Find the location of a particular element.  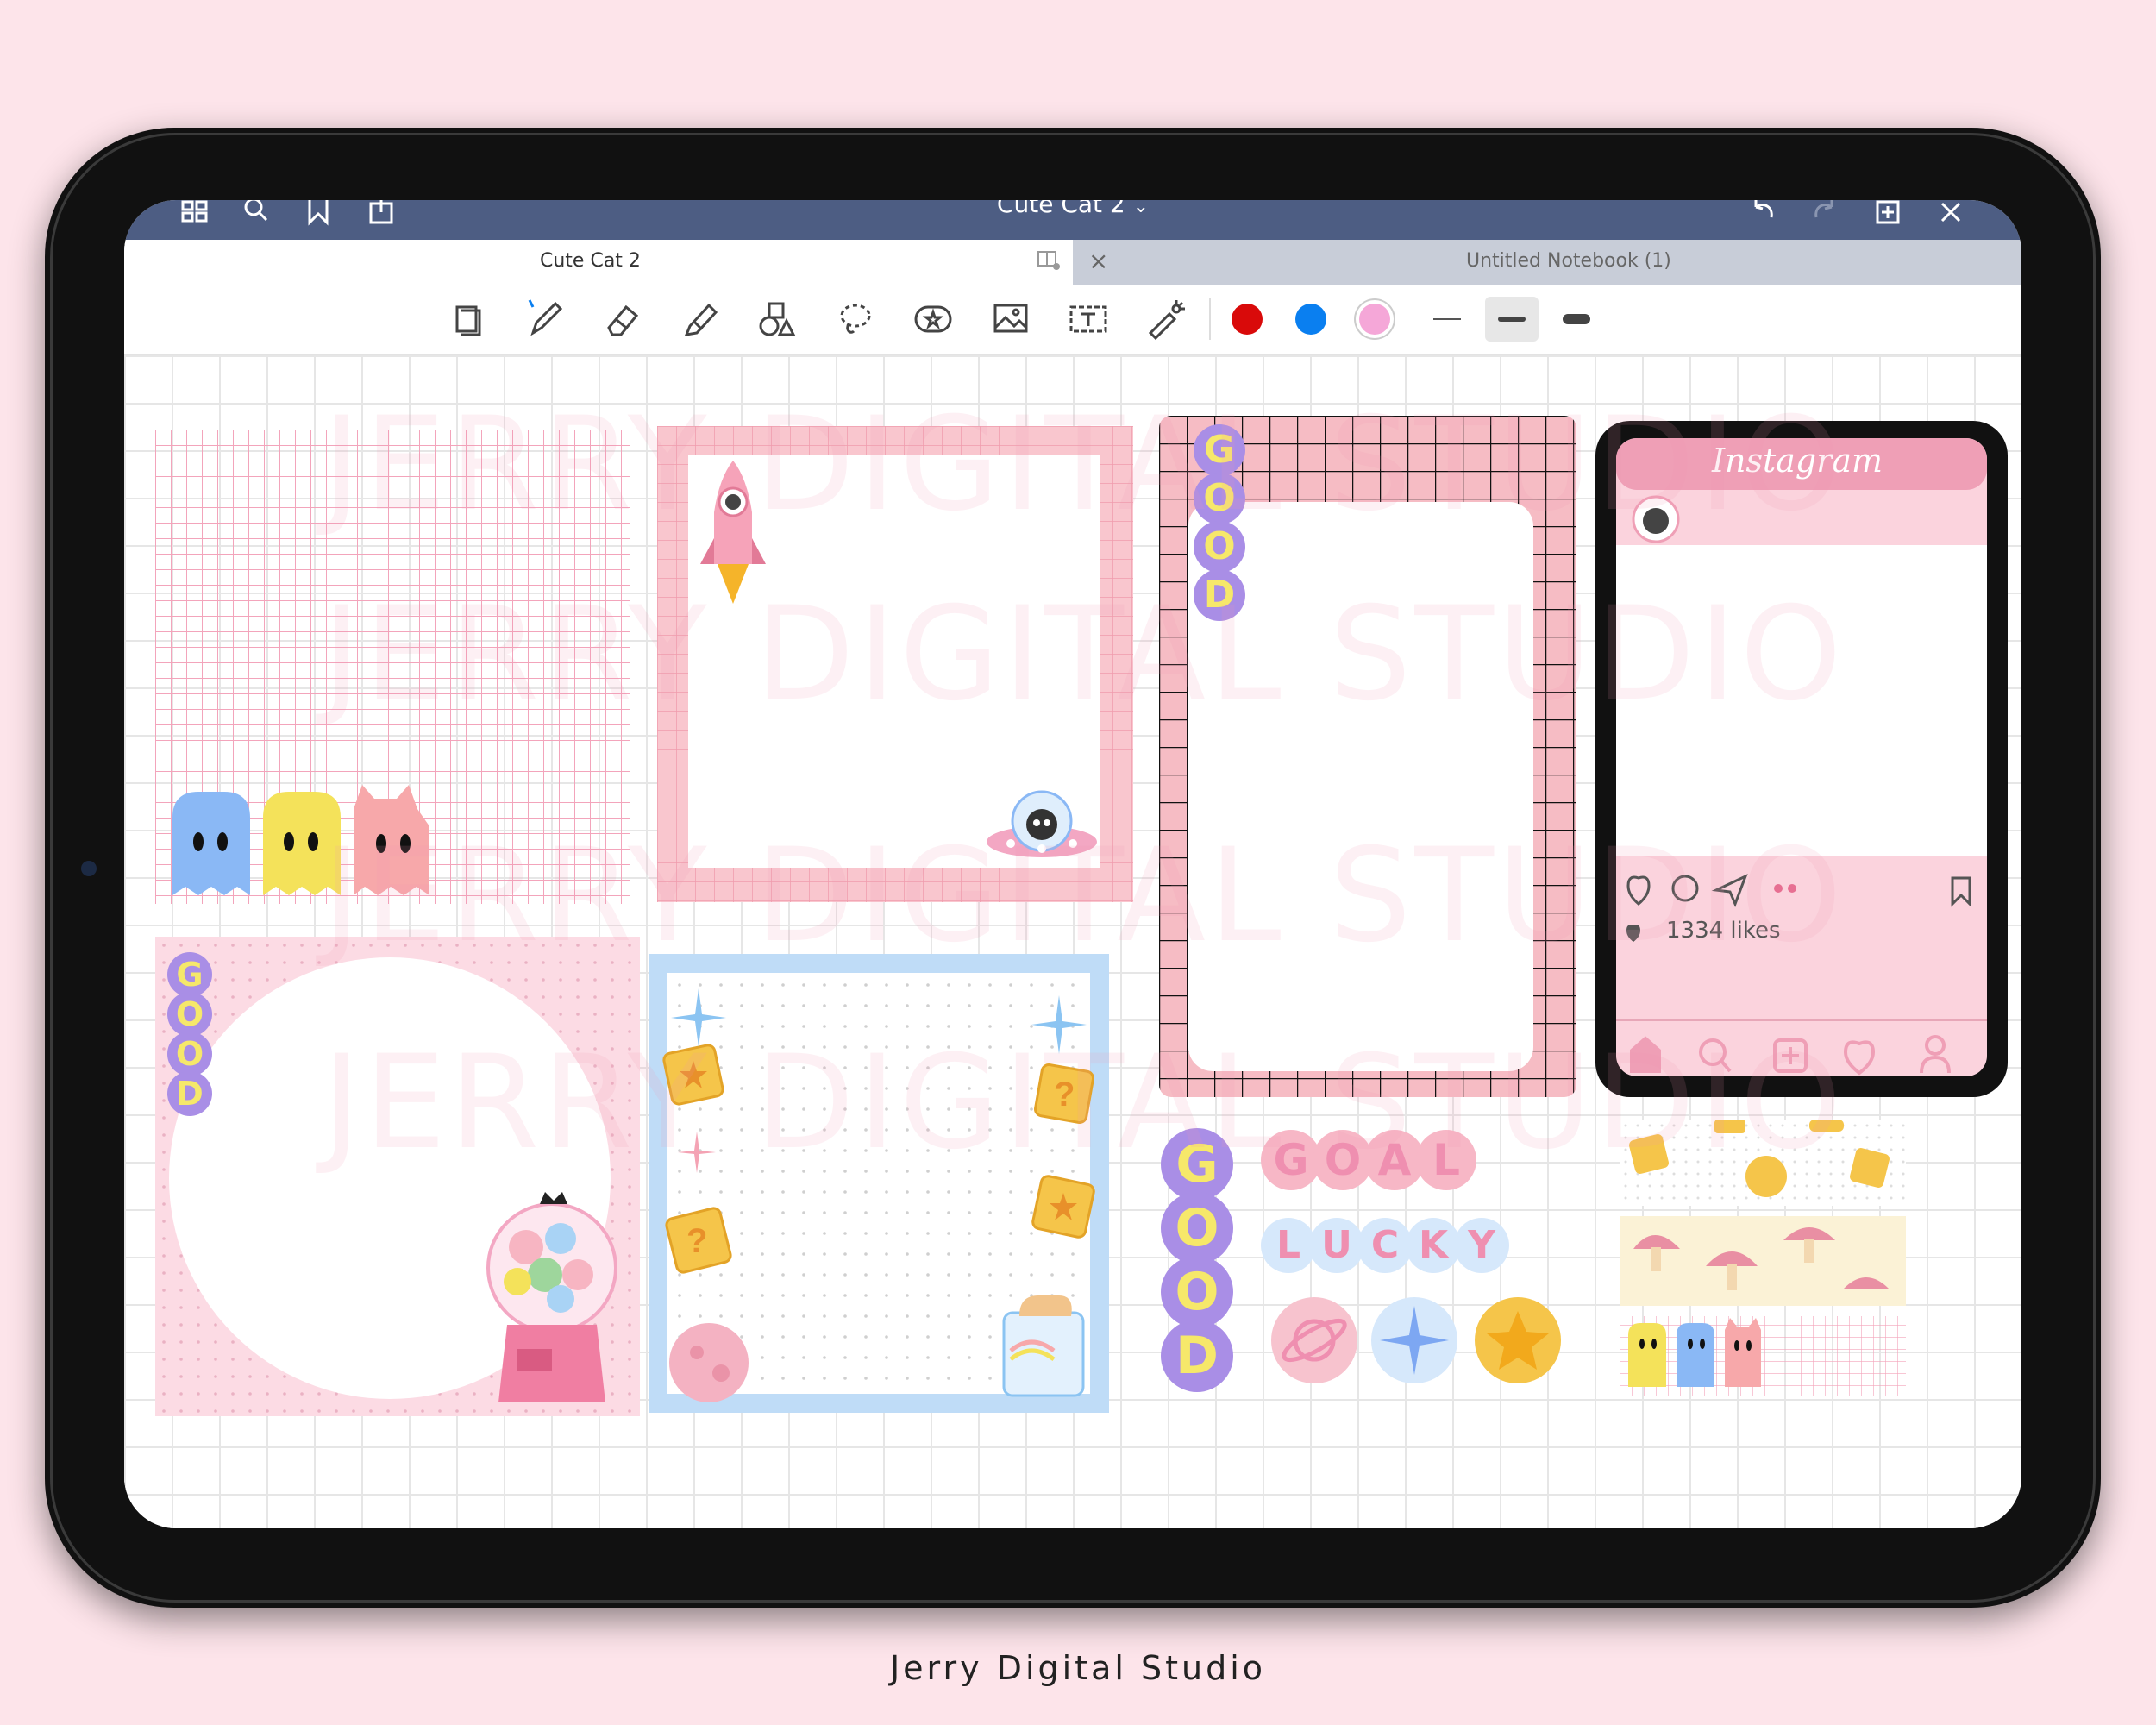

tab-bar: Cute Cat 2 × Untitled Notebook (1) is located at coordinates (1072, 263).